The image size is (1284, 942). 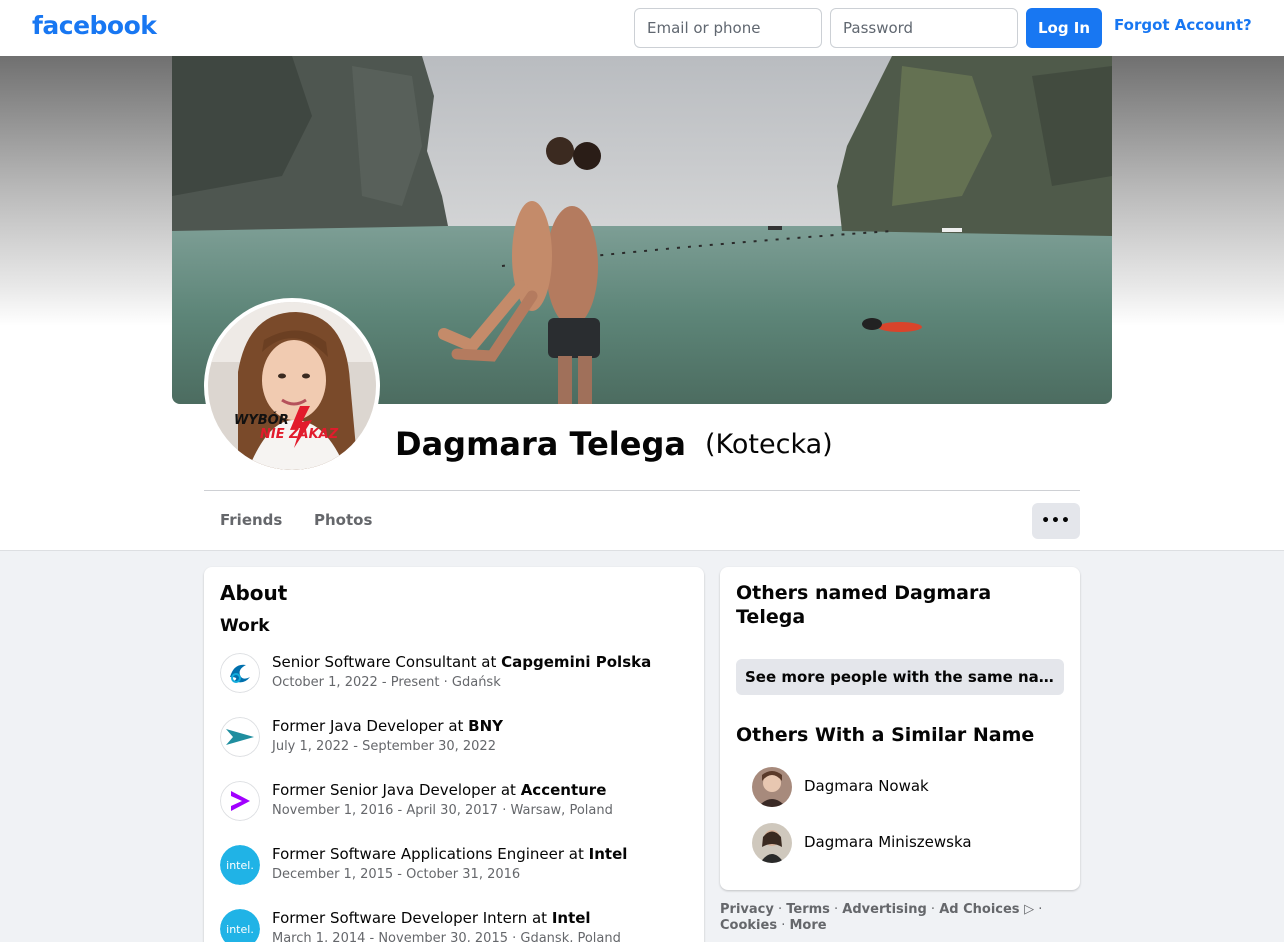 What do you see at coordinates (576, 662) in the screenshot?
I see `company-link: Capgemini Polska` at bounding box center [576, 662].